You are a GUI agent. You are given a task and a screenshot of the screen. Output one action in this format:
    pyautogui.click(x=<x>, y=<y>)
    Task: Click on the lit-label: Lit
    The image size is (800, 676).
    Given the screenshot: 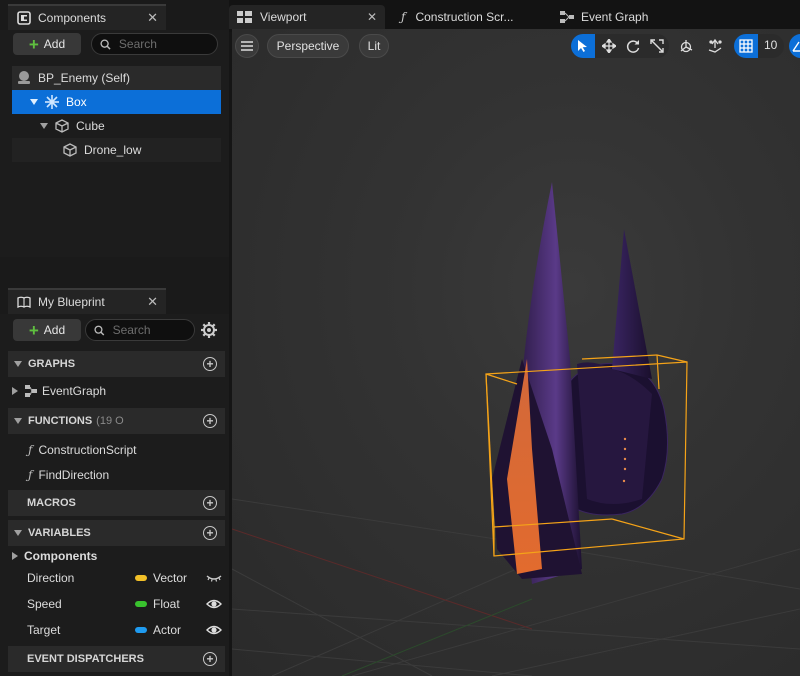 What is the action you would take?
    pyautogui.click(x=374, y=46)
    